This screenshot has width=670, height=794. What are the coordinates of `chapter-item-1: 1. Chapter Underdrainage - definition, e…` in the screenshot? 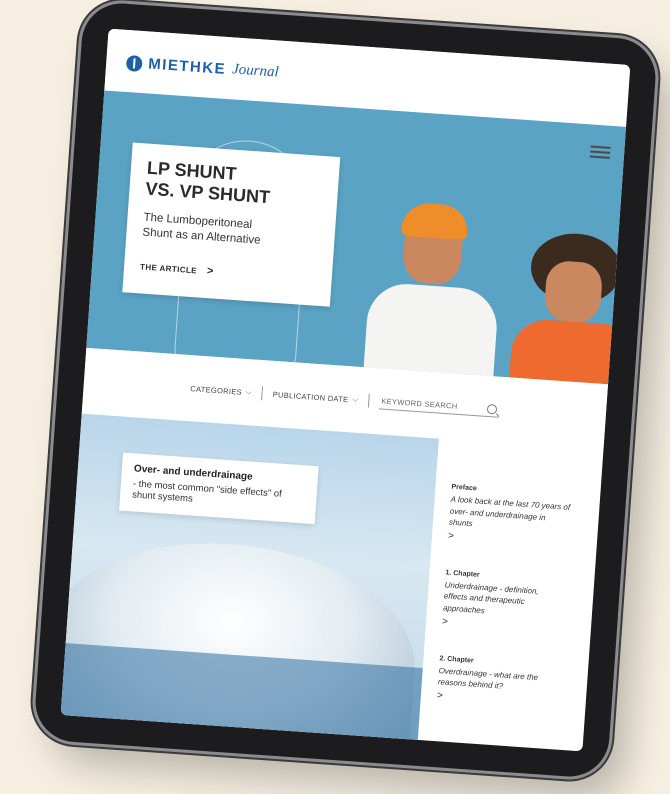 It's located at (504, 602).